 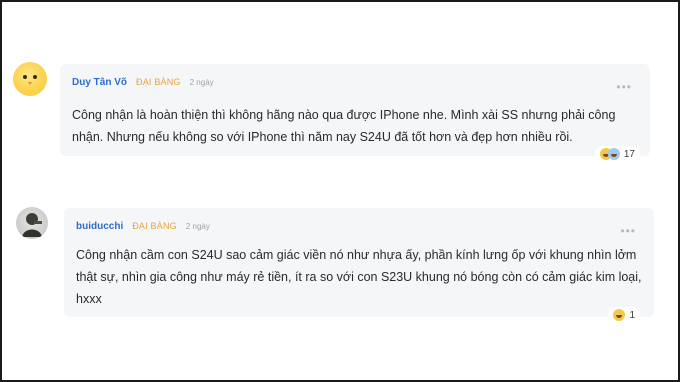 I want to click on comment-header: buiducchi ĐẠI BÀNG 2 ngày, so click(x=143, y=226).